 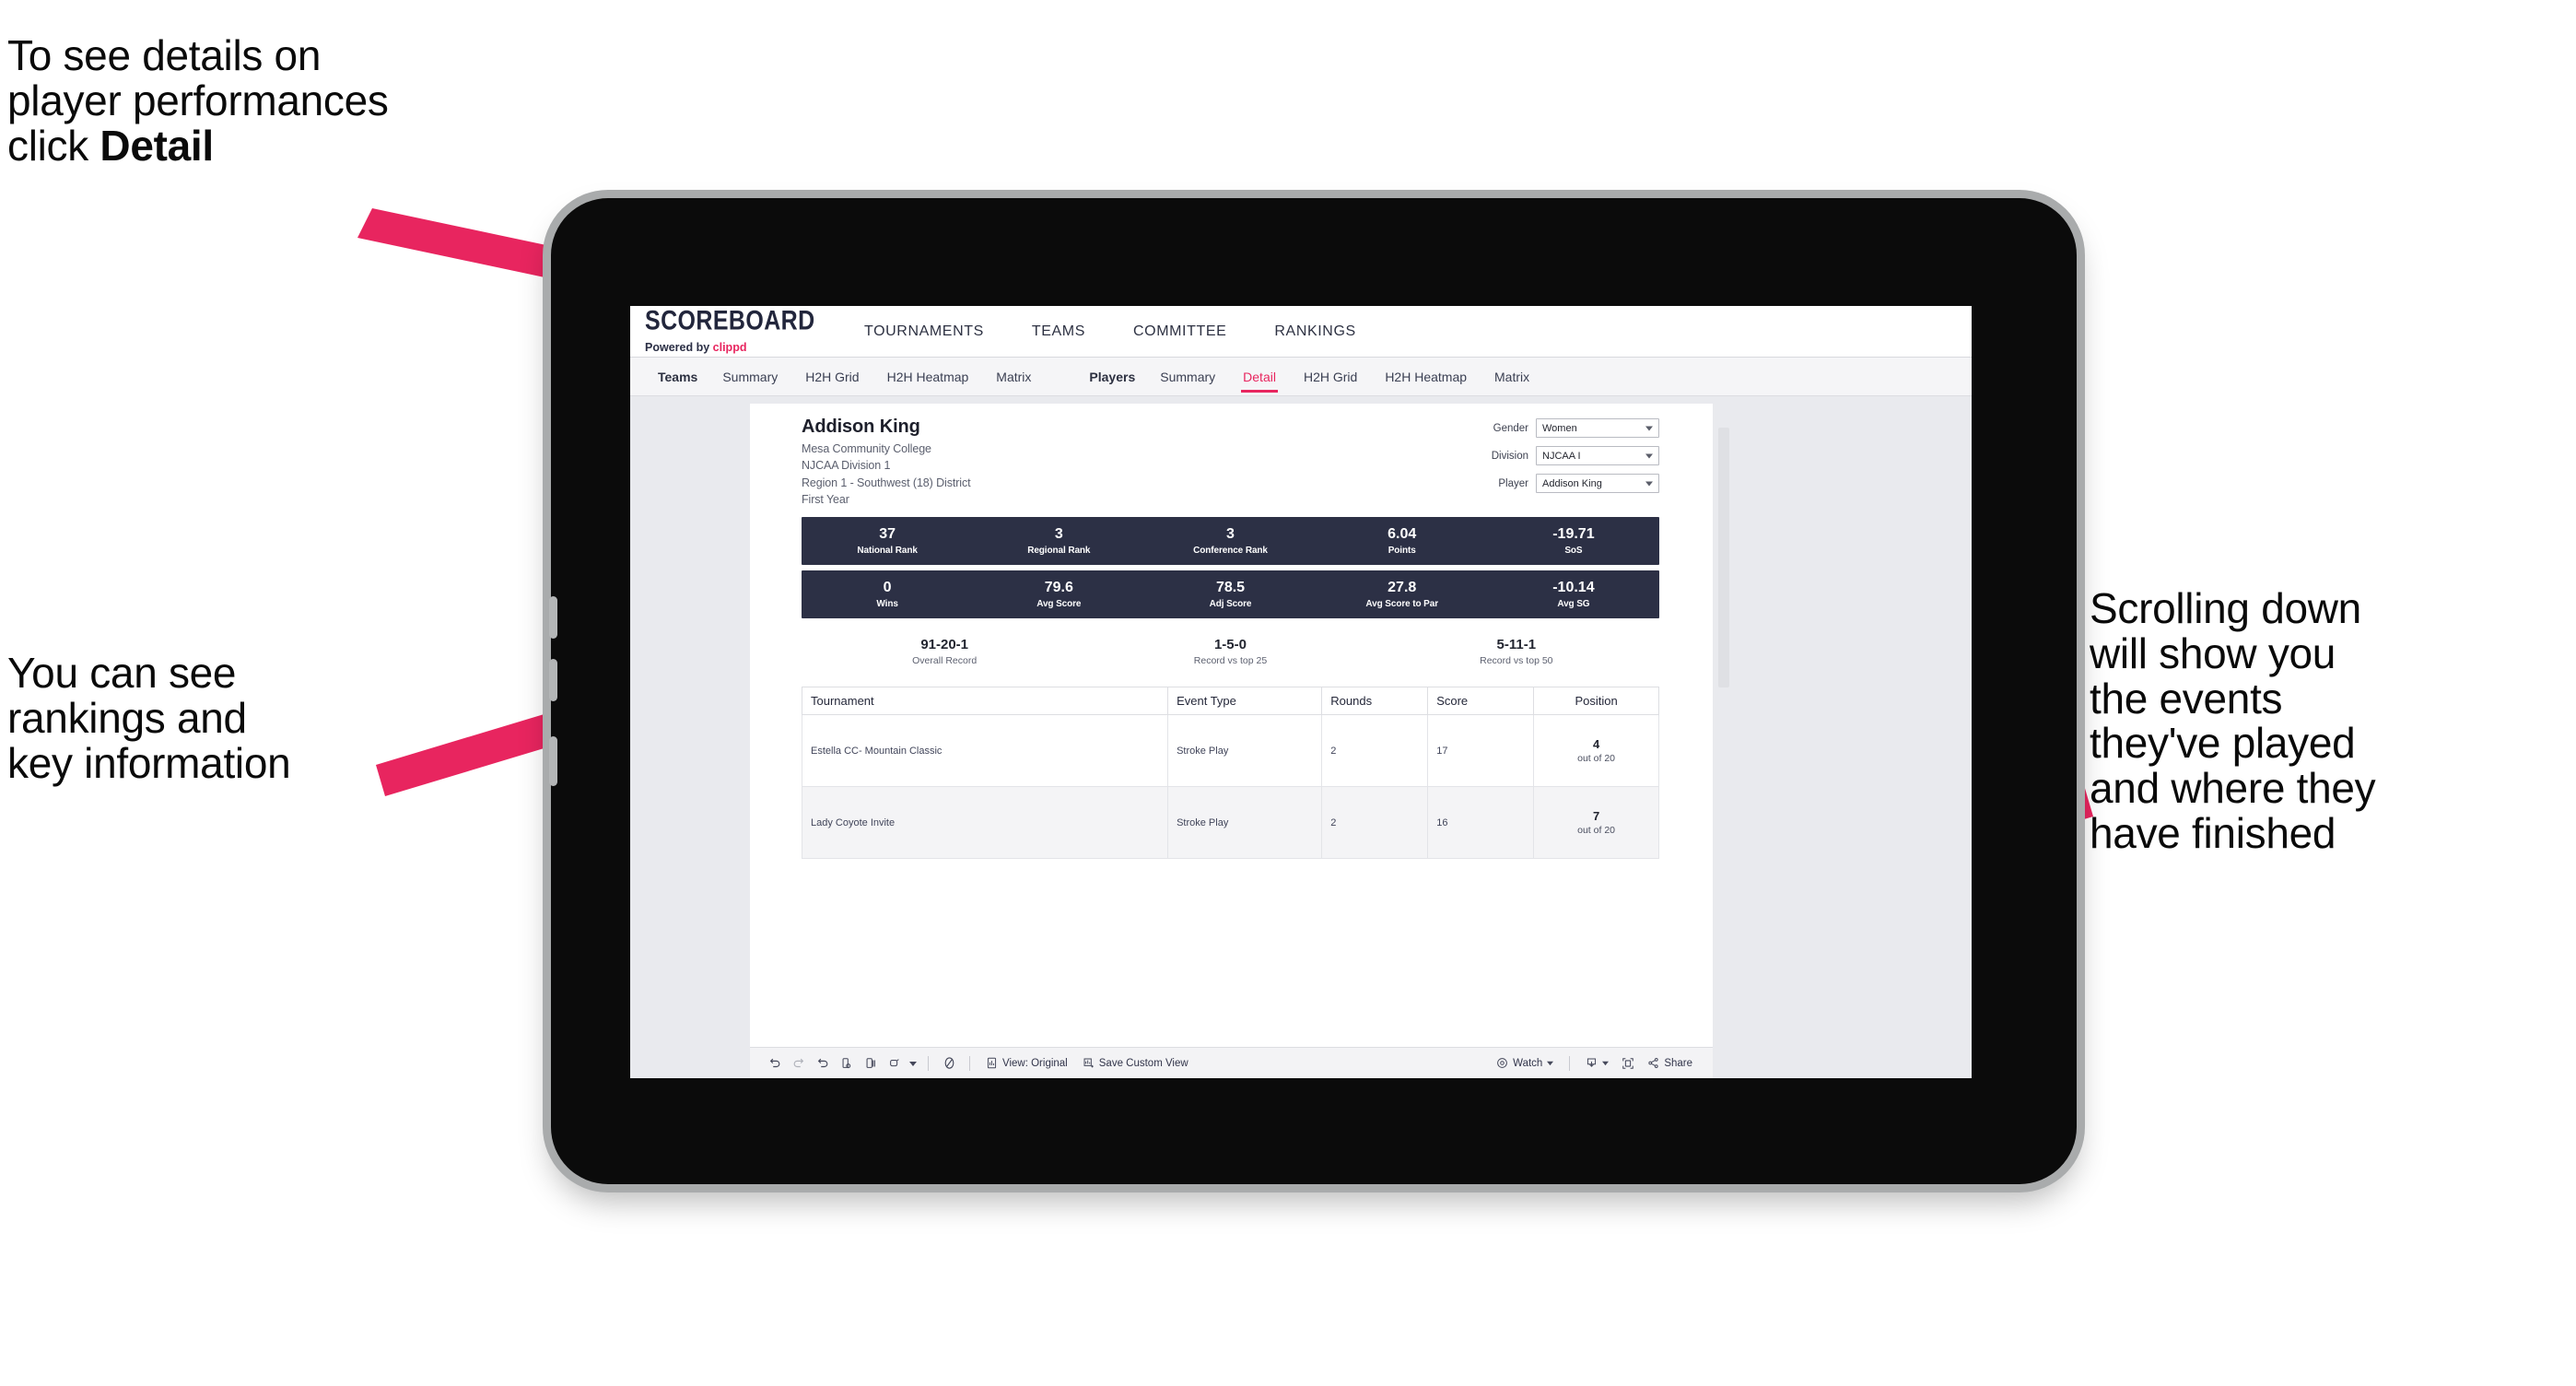 What do you see at coordinates (749, 377) in the screenshot?
I see `tab-teams-summary: Summary` at bounding box center [749, 377].